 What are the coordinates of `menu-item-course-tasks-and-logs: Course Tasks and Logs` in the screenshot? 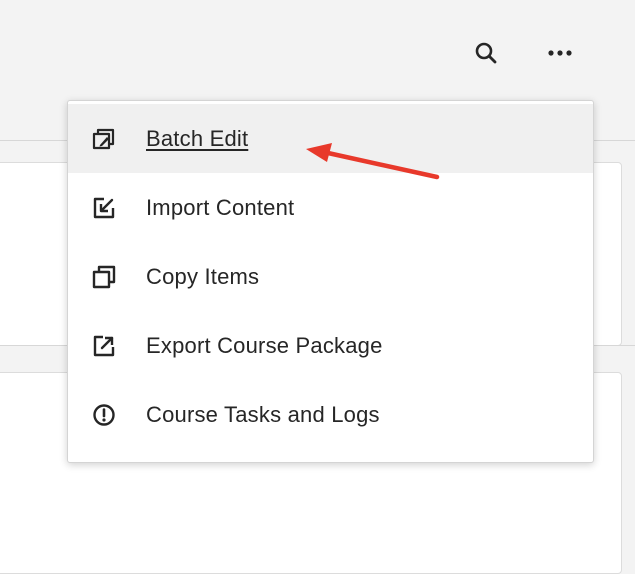 It's located at (330, 414).